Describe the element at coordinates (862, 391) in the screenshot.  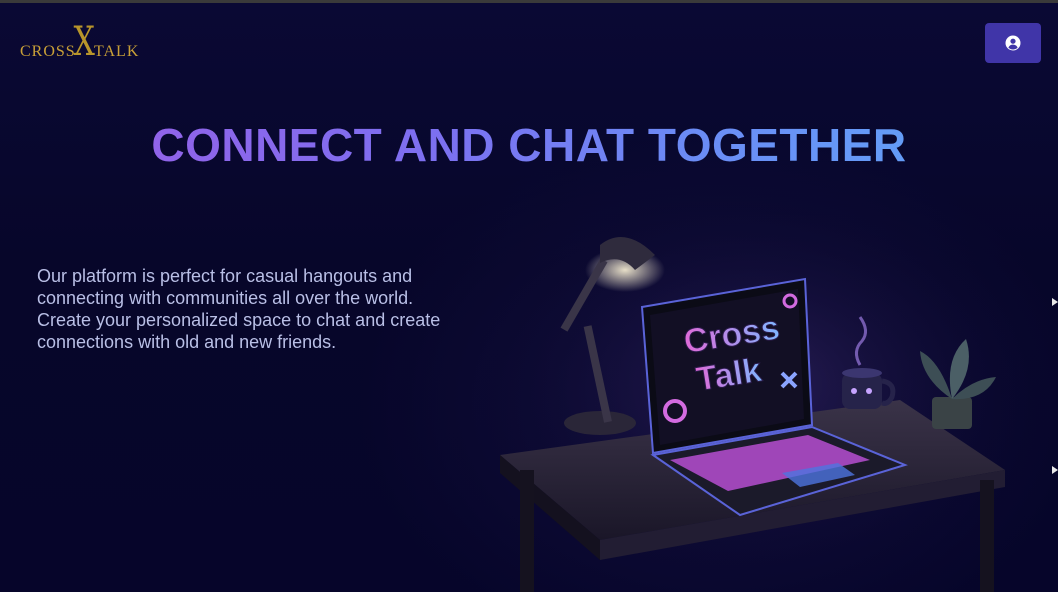
I see `mug-body` at that location.